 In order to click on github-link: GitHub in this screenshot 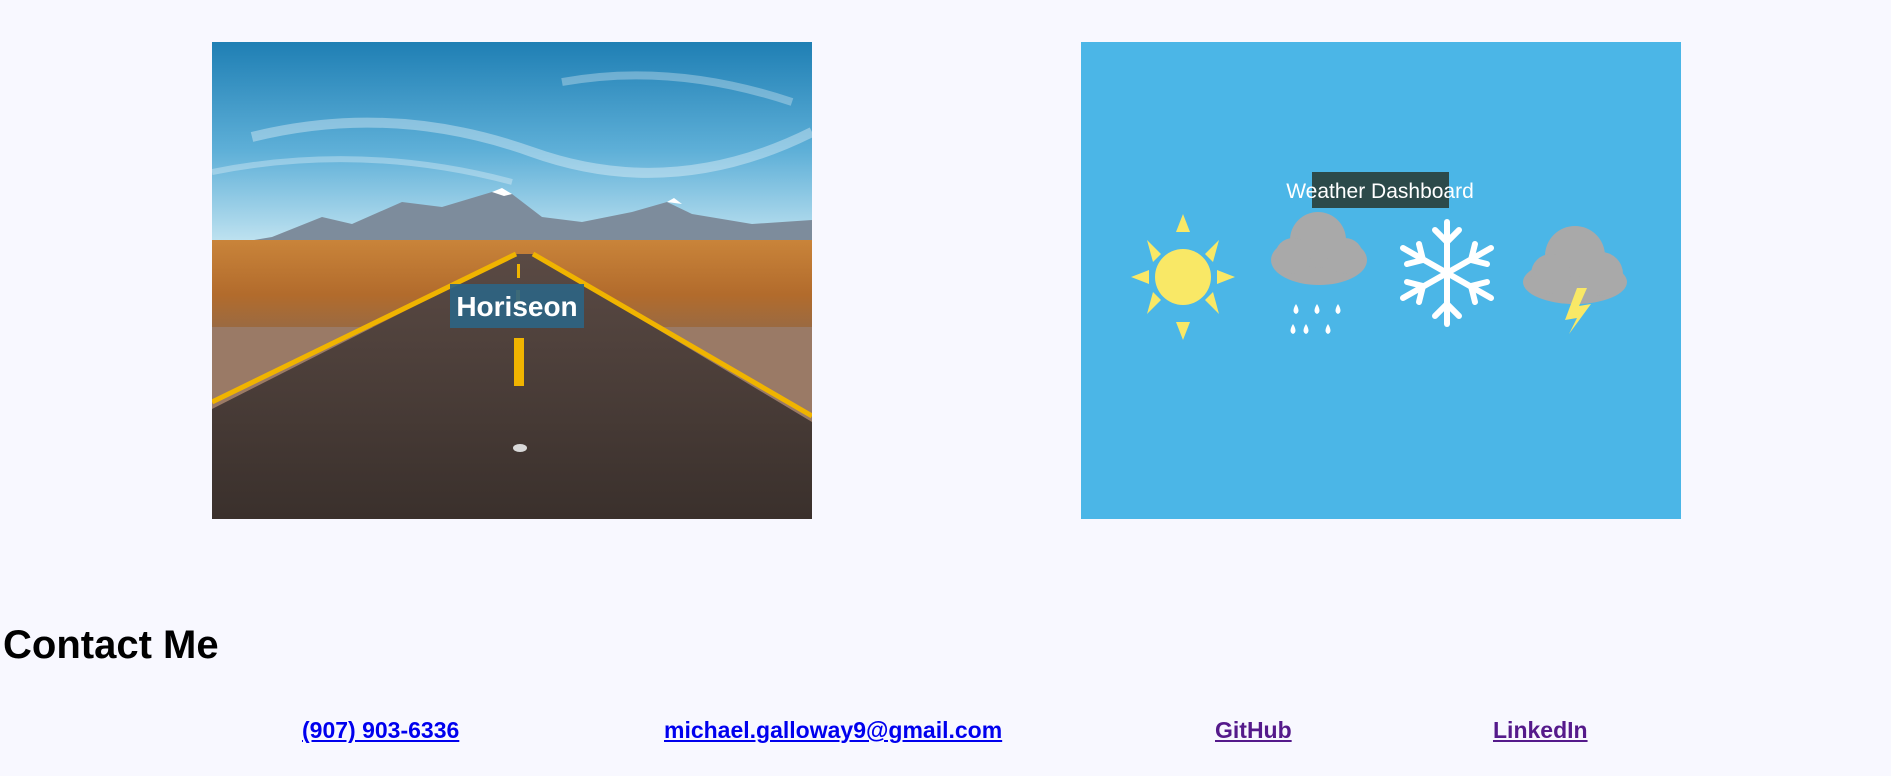, I will do `click(1253, 730)`.